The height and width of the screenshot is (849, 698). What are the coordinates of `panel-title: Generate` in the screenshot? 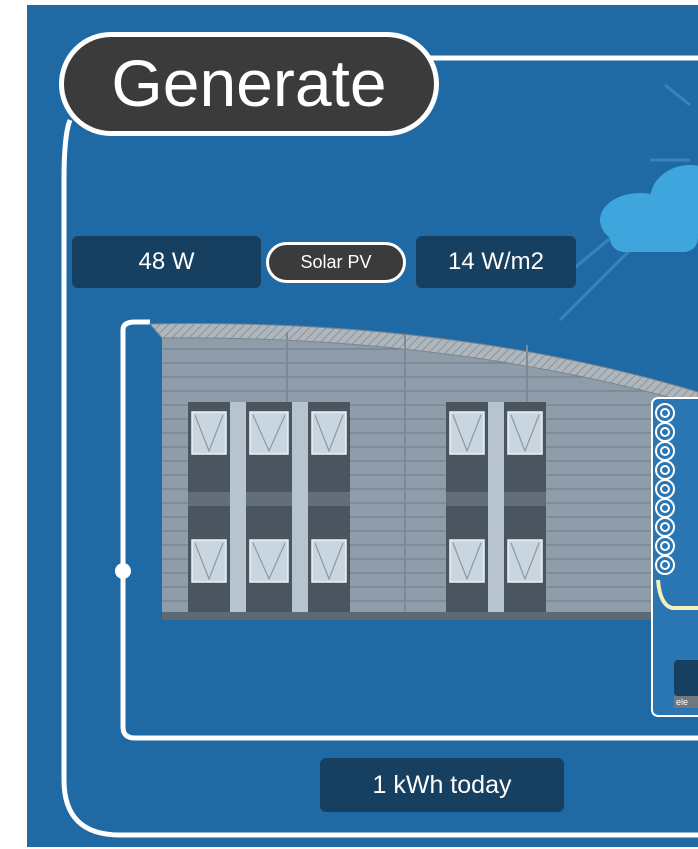 It's located at (249, 84).